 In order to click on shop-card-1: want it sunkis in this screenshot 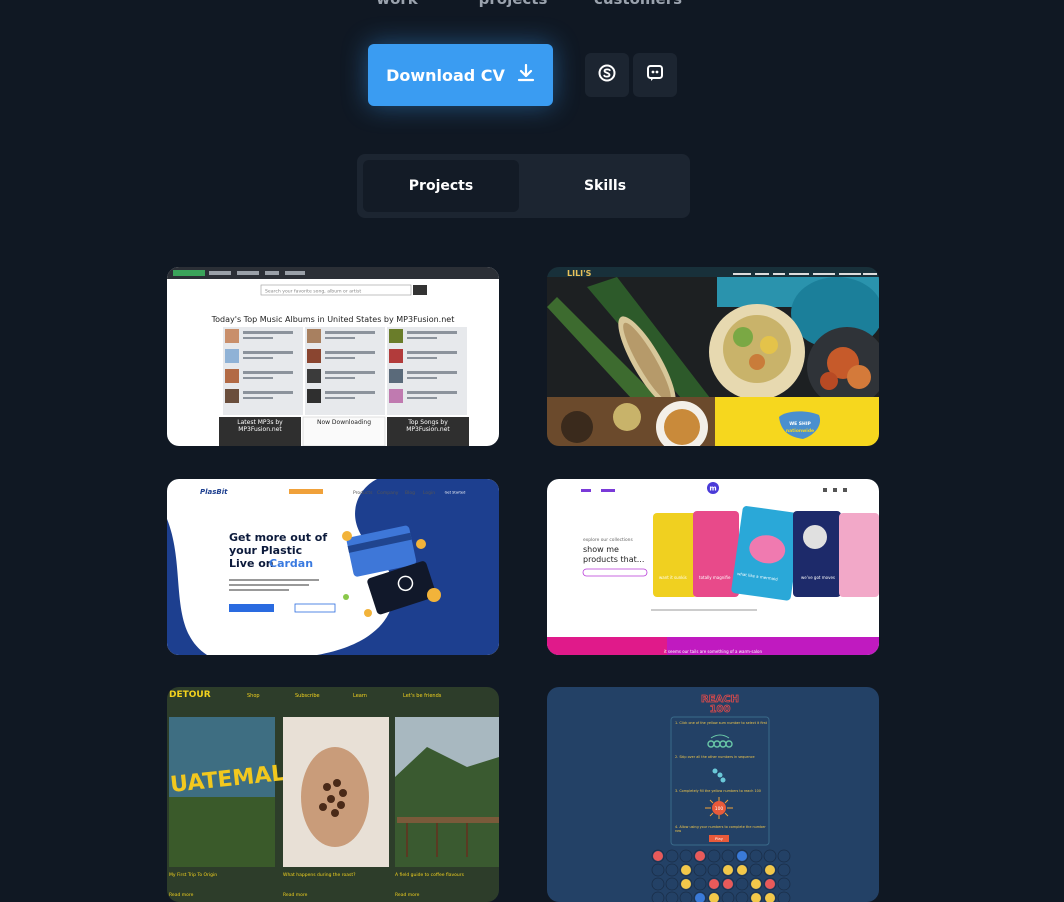, I will do `click(673, 577)`.